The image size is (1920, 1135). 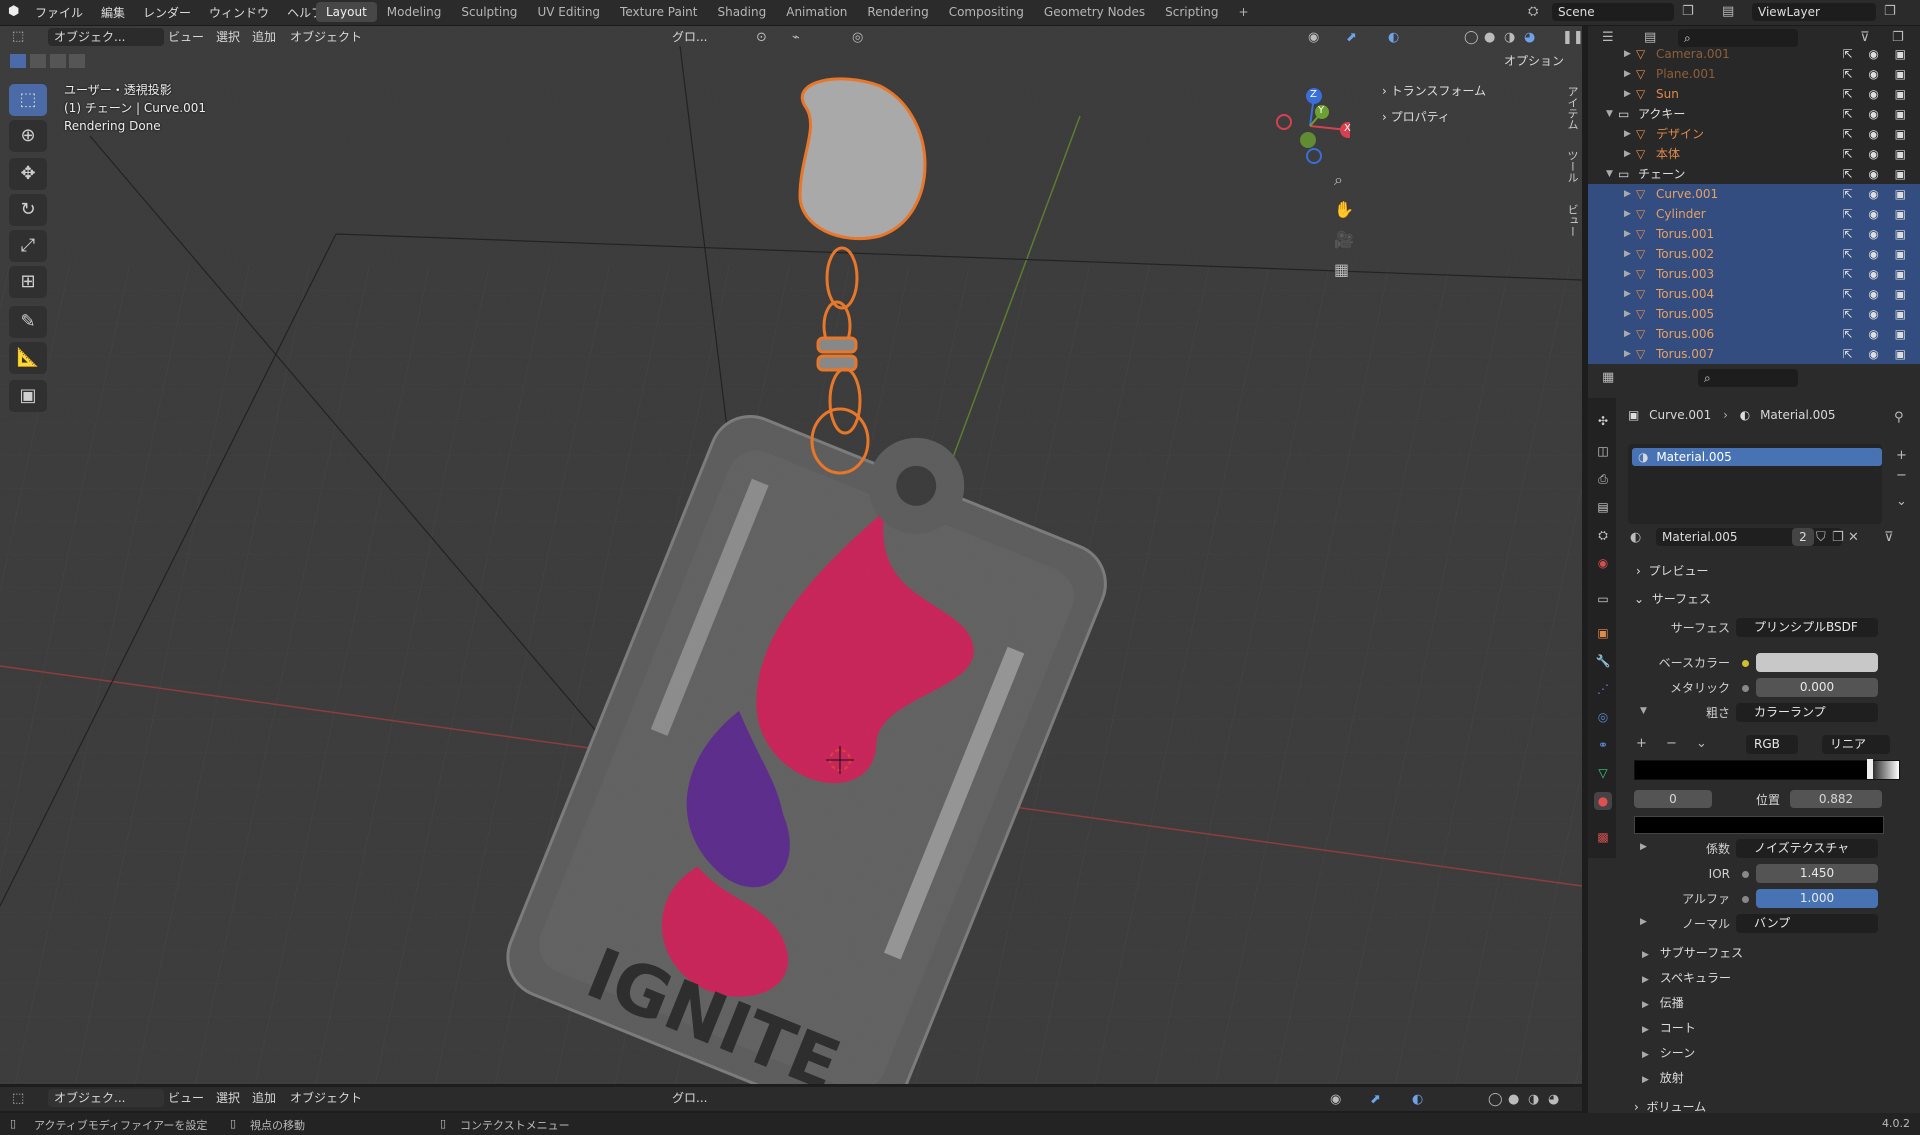 I want to click on select-subtract-icon, so click(x=57, y=61).